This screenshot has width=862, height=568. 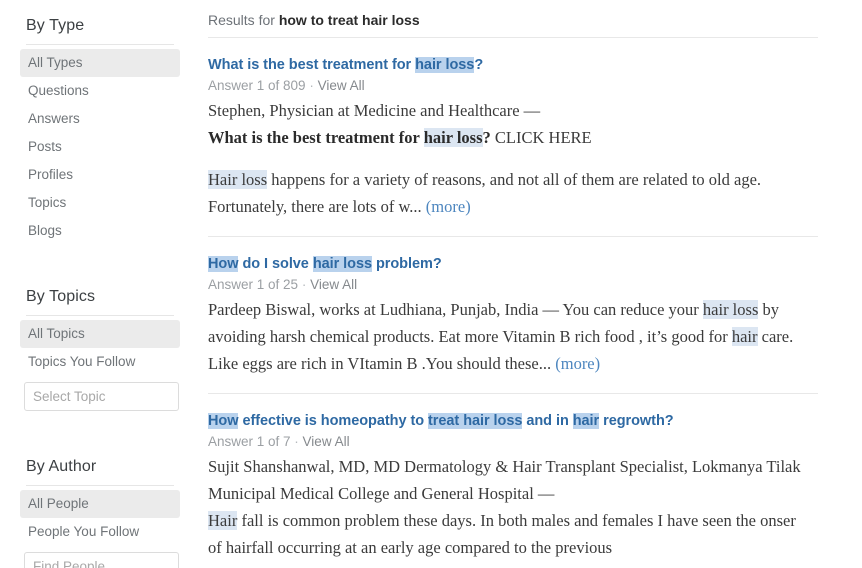 I want to click on result-meta: Answer 1 of 7 · View All, so click(x=513, y=442).